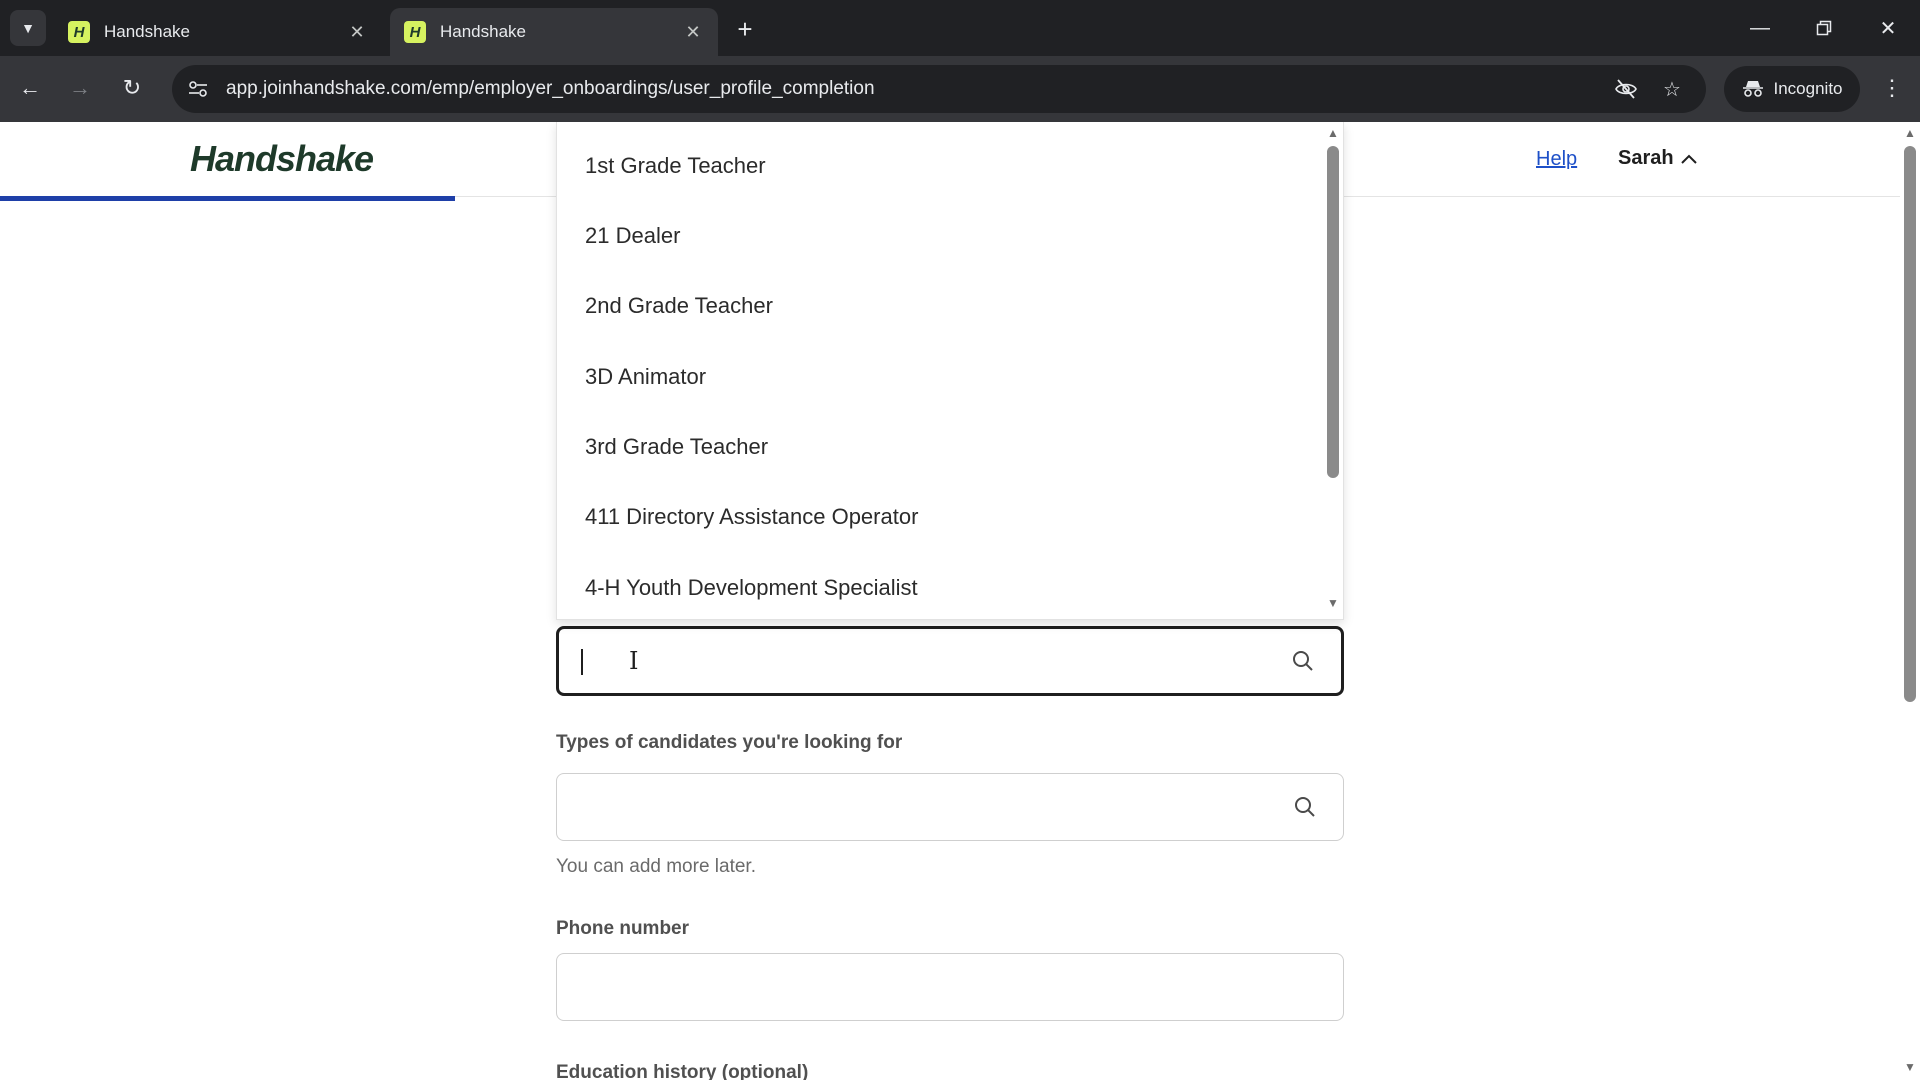 This screenshot has width=1920, height=1080. What do you see at coordinates (582, 662) in the screenshot?
I see `text-caret` at bounding box center [582, 662].